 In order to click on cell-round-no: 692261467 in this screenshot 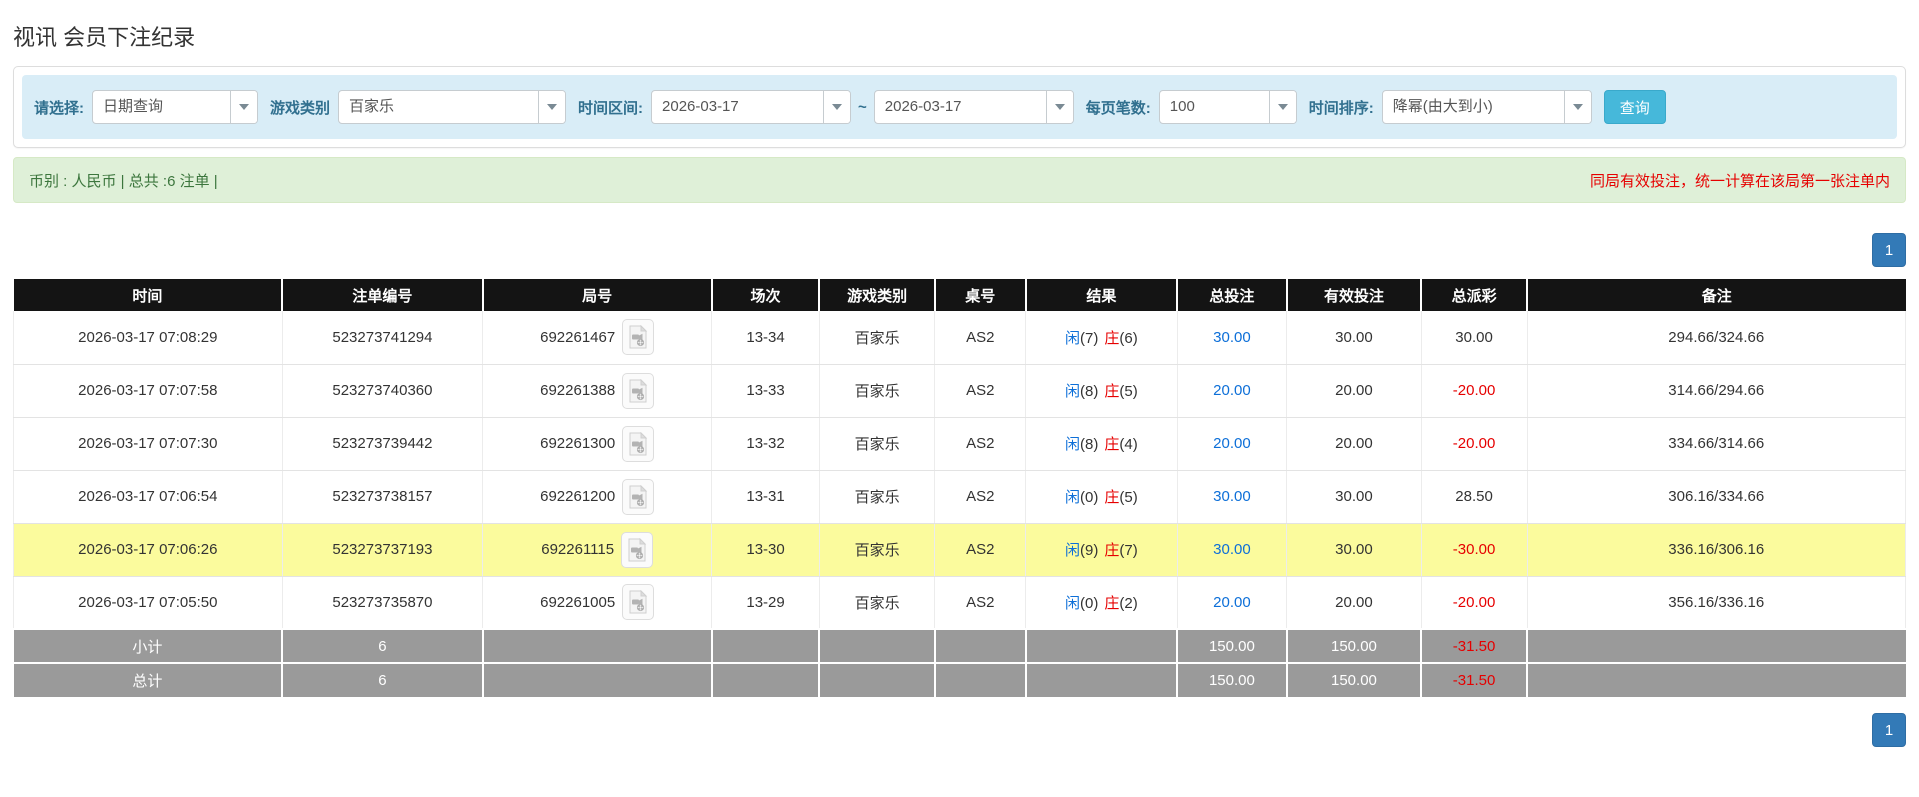, I will do `click(597, 338)`.